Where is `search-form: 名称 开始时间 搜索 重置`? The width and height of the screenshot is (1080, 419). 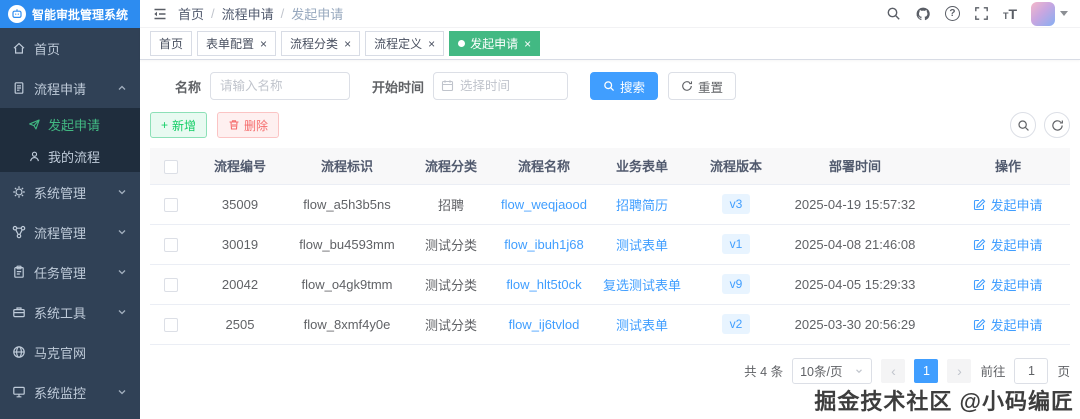 search-form: 名称 开始时间 搜索 重置 is located at coordinates (610, 86).